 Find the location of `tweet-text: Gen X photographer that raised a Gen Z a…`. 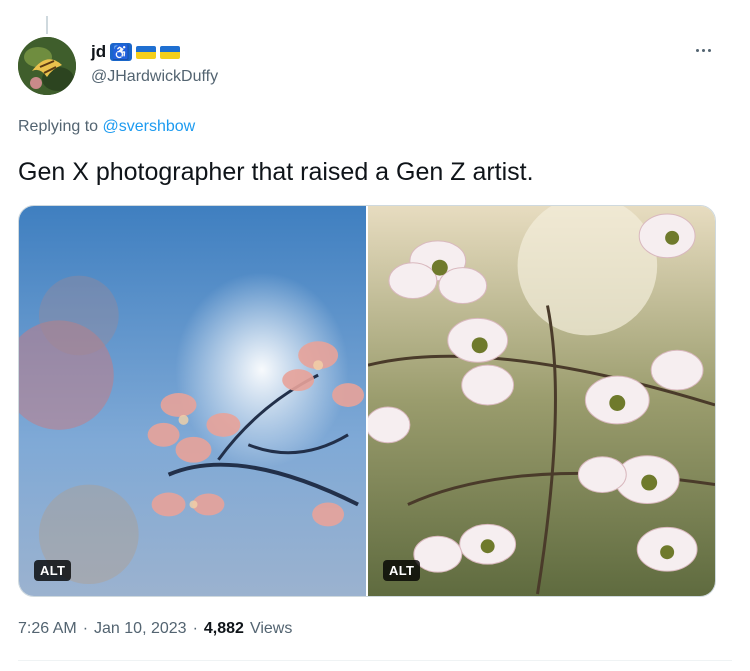

tweet-text: Gen X photographer that raised a Gen Z a… is located at coordinates (276, 172).